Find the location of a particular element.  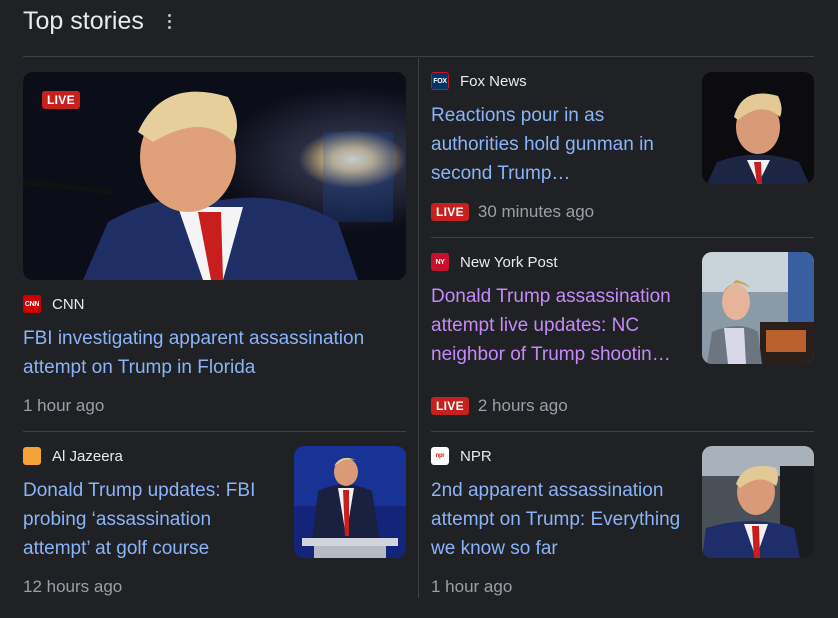

story-cnn-meta: 1 hour ago is located at coordinates (63, 406).